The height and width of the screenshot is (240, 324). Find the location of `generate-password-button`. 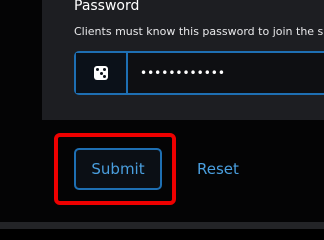

generate-password-button is located at coordinates (102, 73).